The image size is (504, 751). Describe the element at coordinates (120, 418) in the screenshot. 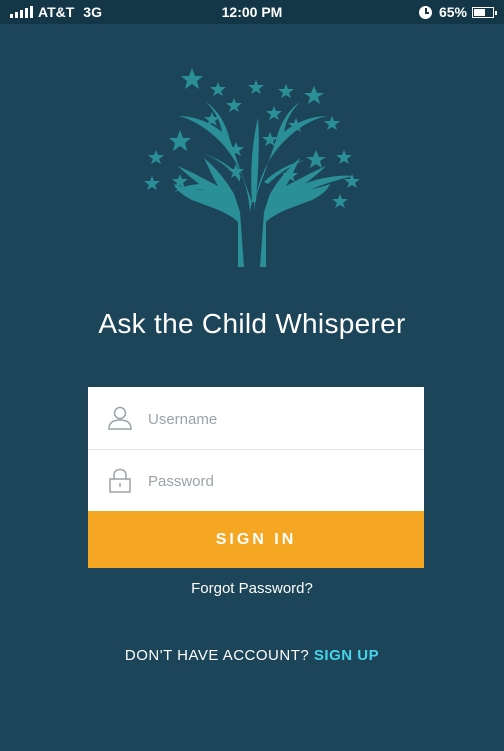

I see `user-icon` at that location.